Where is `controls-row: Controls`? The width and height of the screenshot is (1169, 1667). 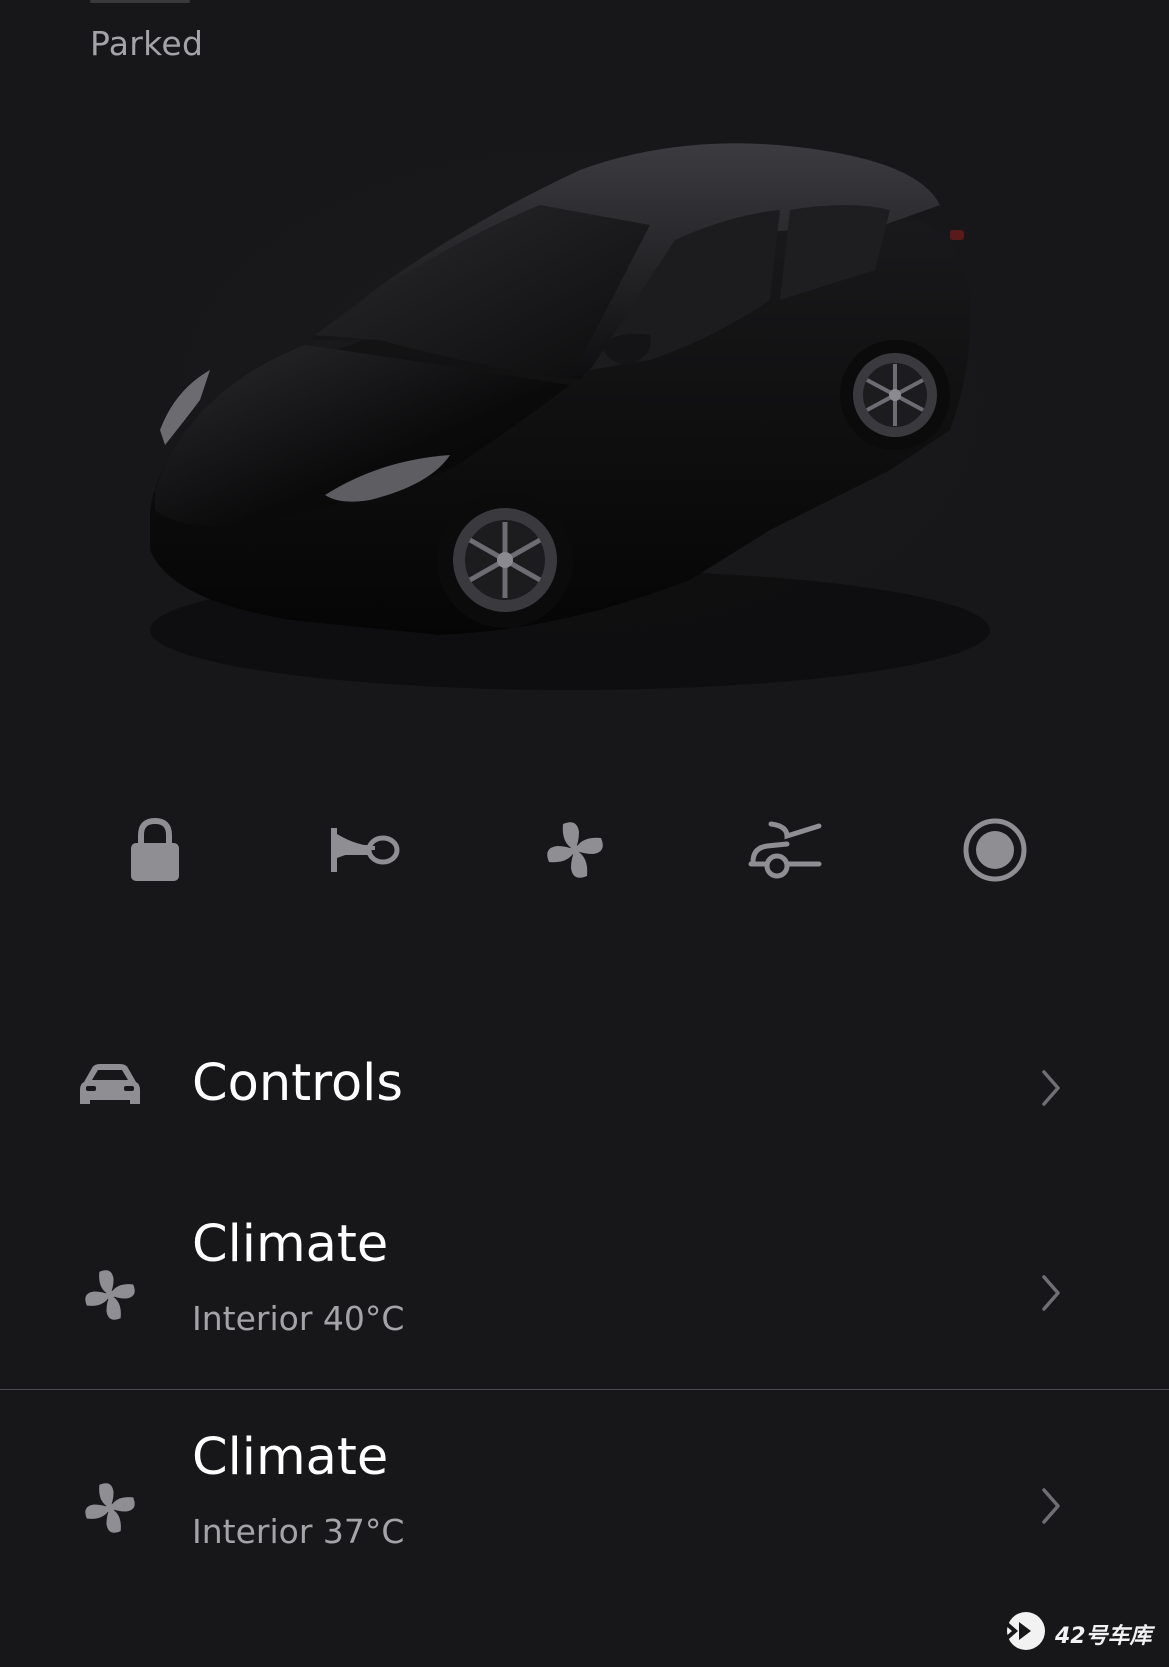 controls-row: Controls is located at coordinates (584, 1085).